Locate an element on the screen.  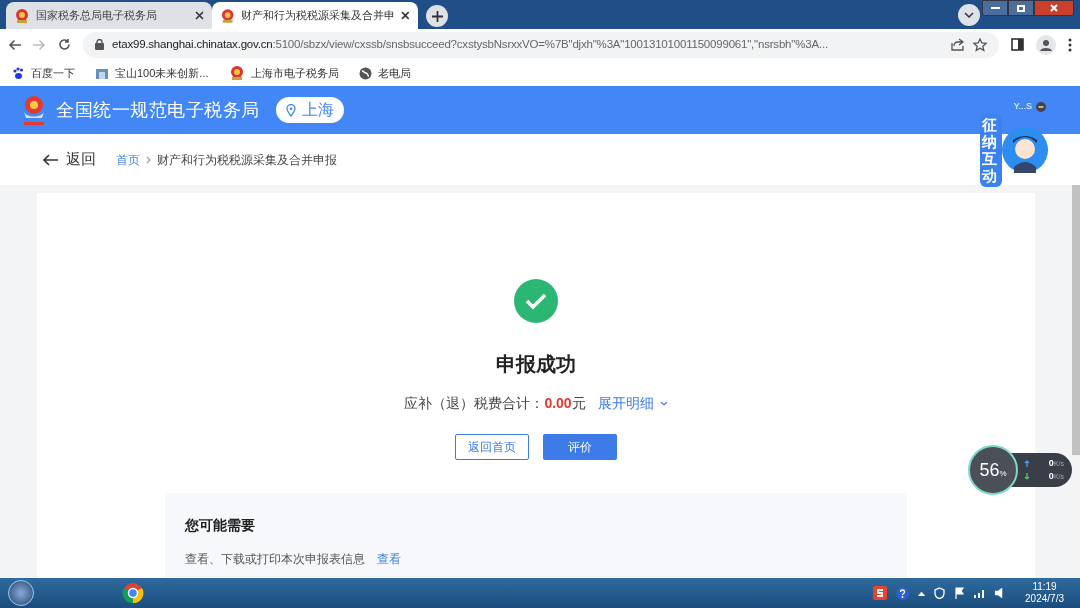
mascot-avatar is located at coordinates (1025, 150).